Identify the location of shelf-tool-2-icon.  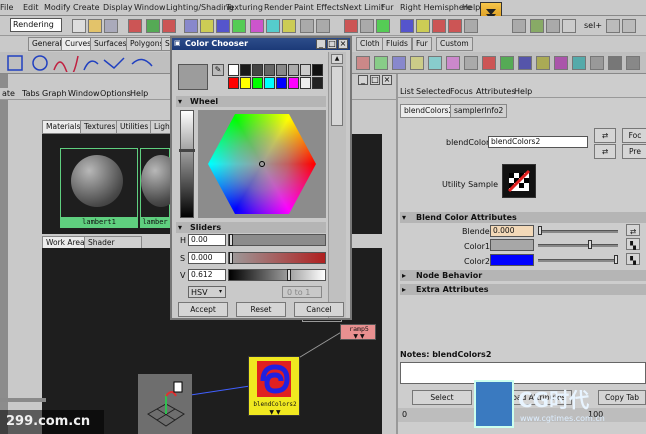
(381, 63).